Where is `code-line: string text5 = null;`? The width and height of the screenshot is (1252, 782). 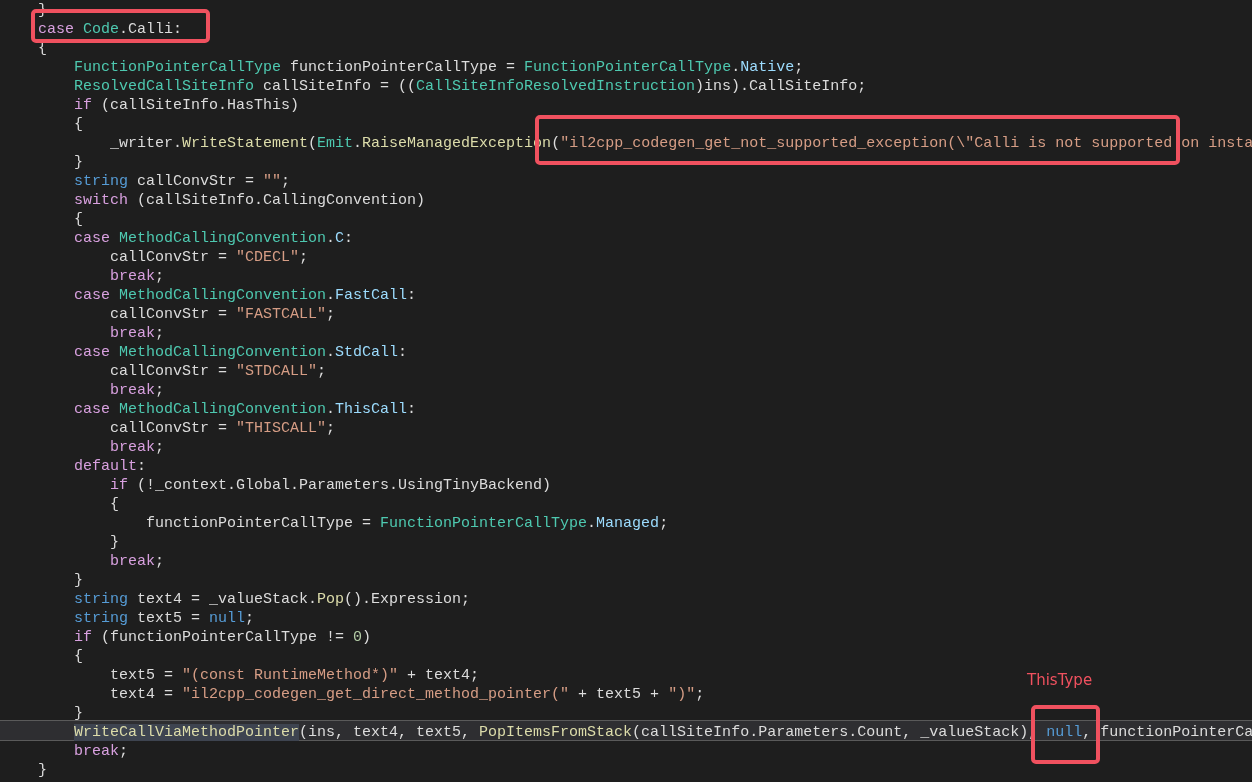
code-line: string text5 = null; is located at coordinates (164, 618).